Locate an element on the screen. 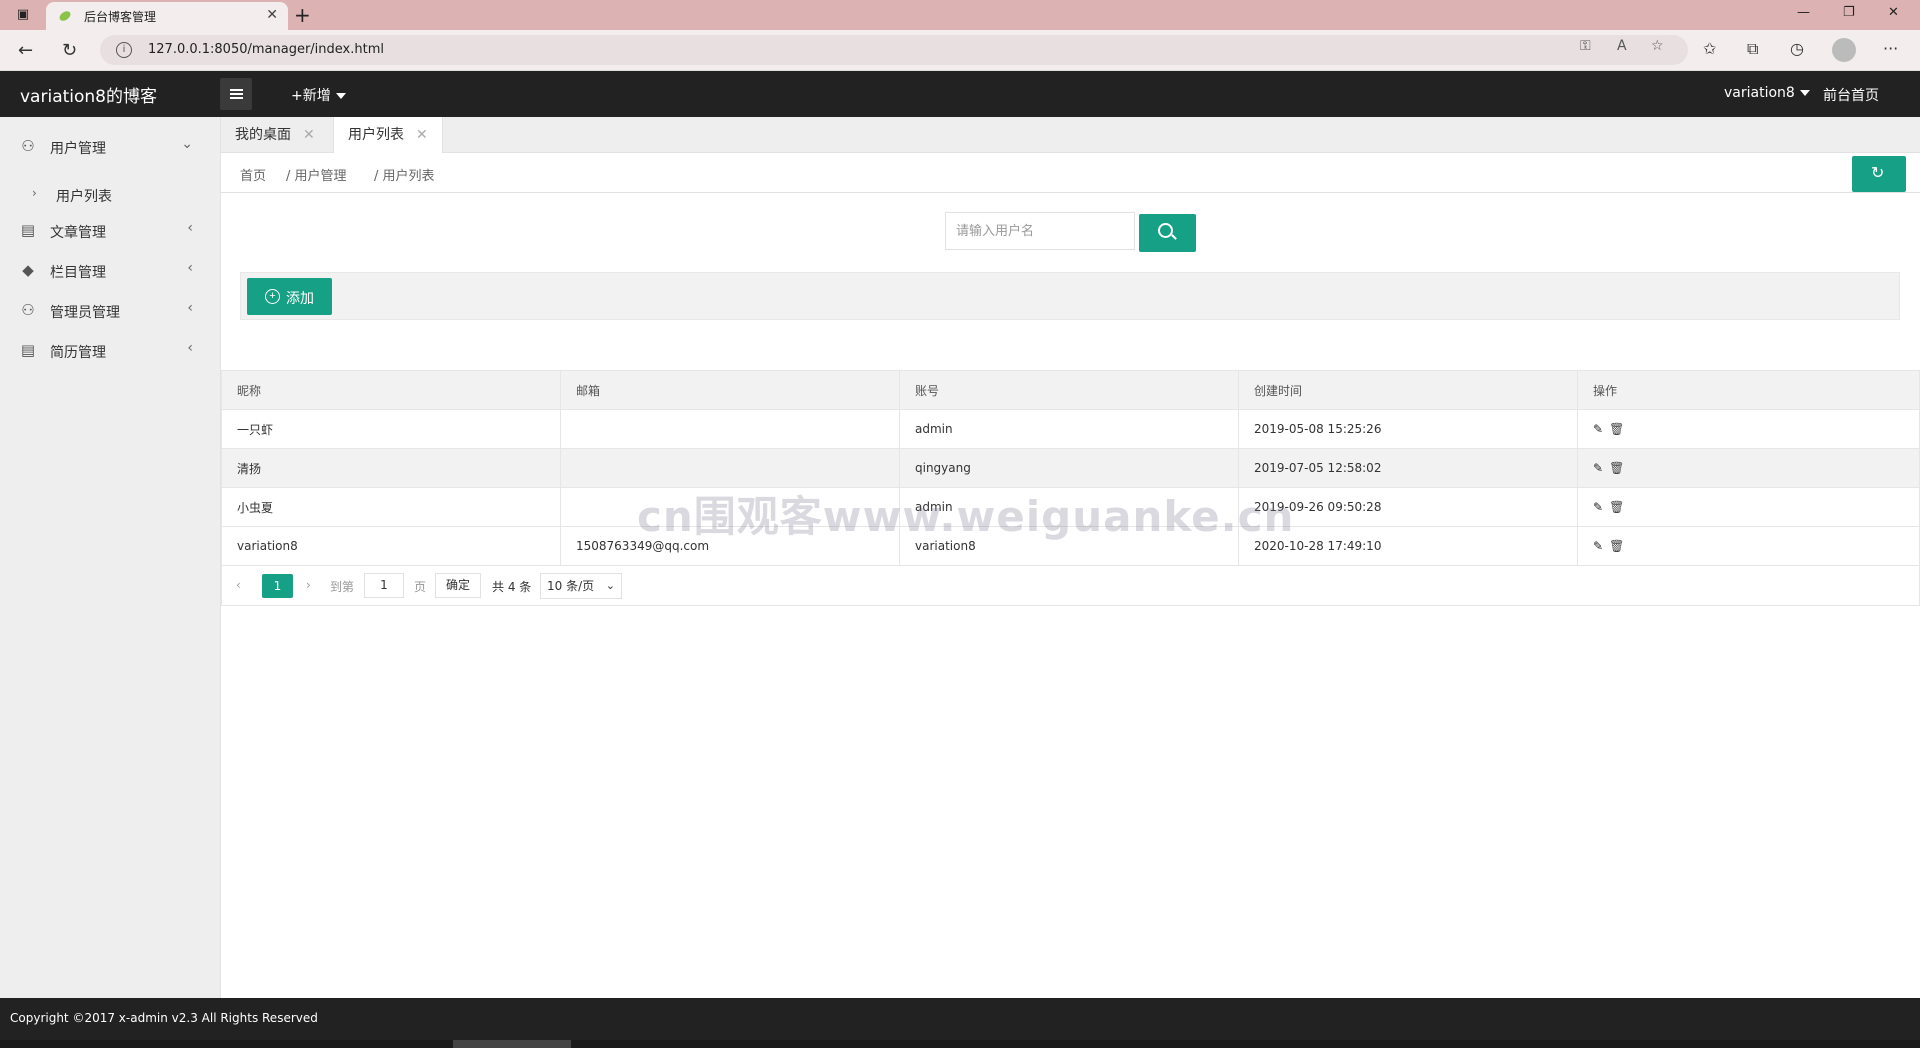 The image size is (1920, 1048). url-text: 127.0.0.1:8050/manager/index.html is located at coordinates (266, 49).